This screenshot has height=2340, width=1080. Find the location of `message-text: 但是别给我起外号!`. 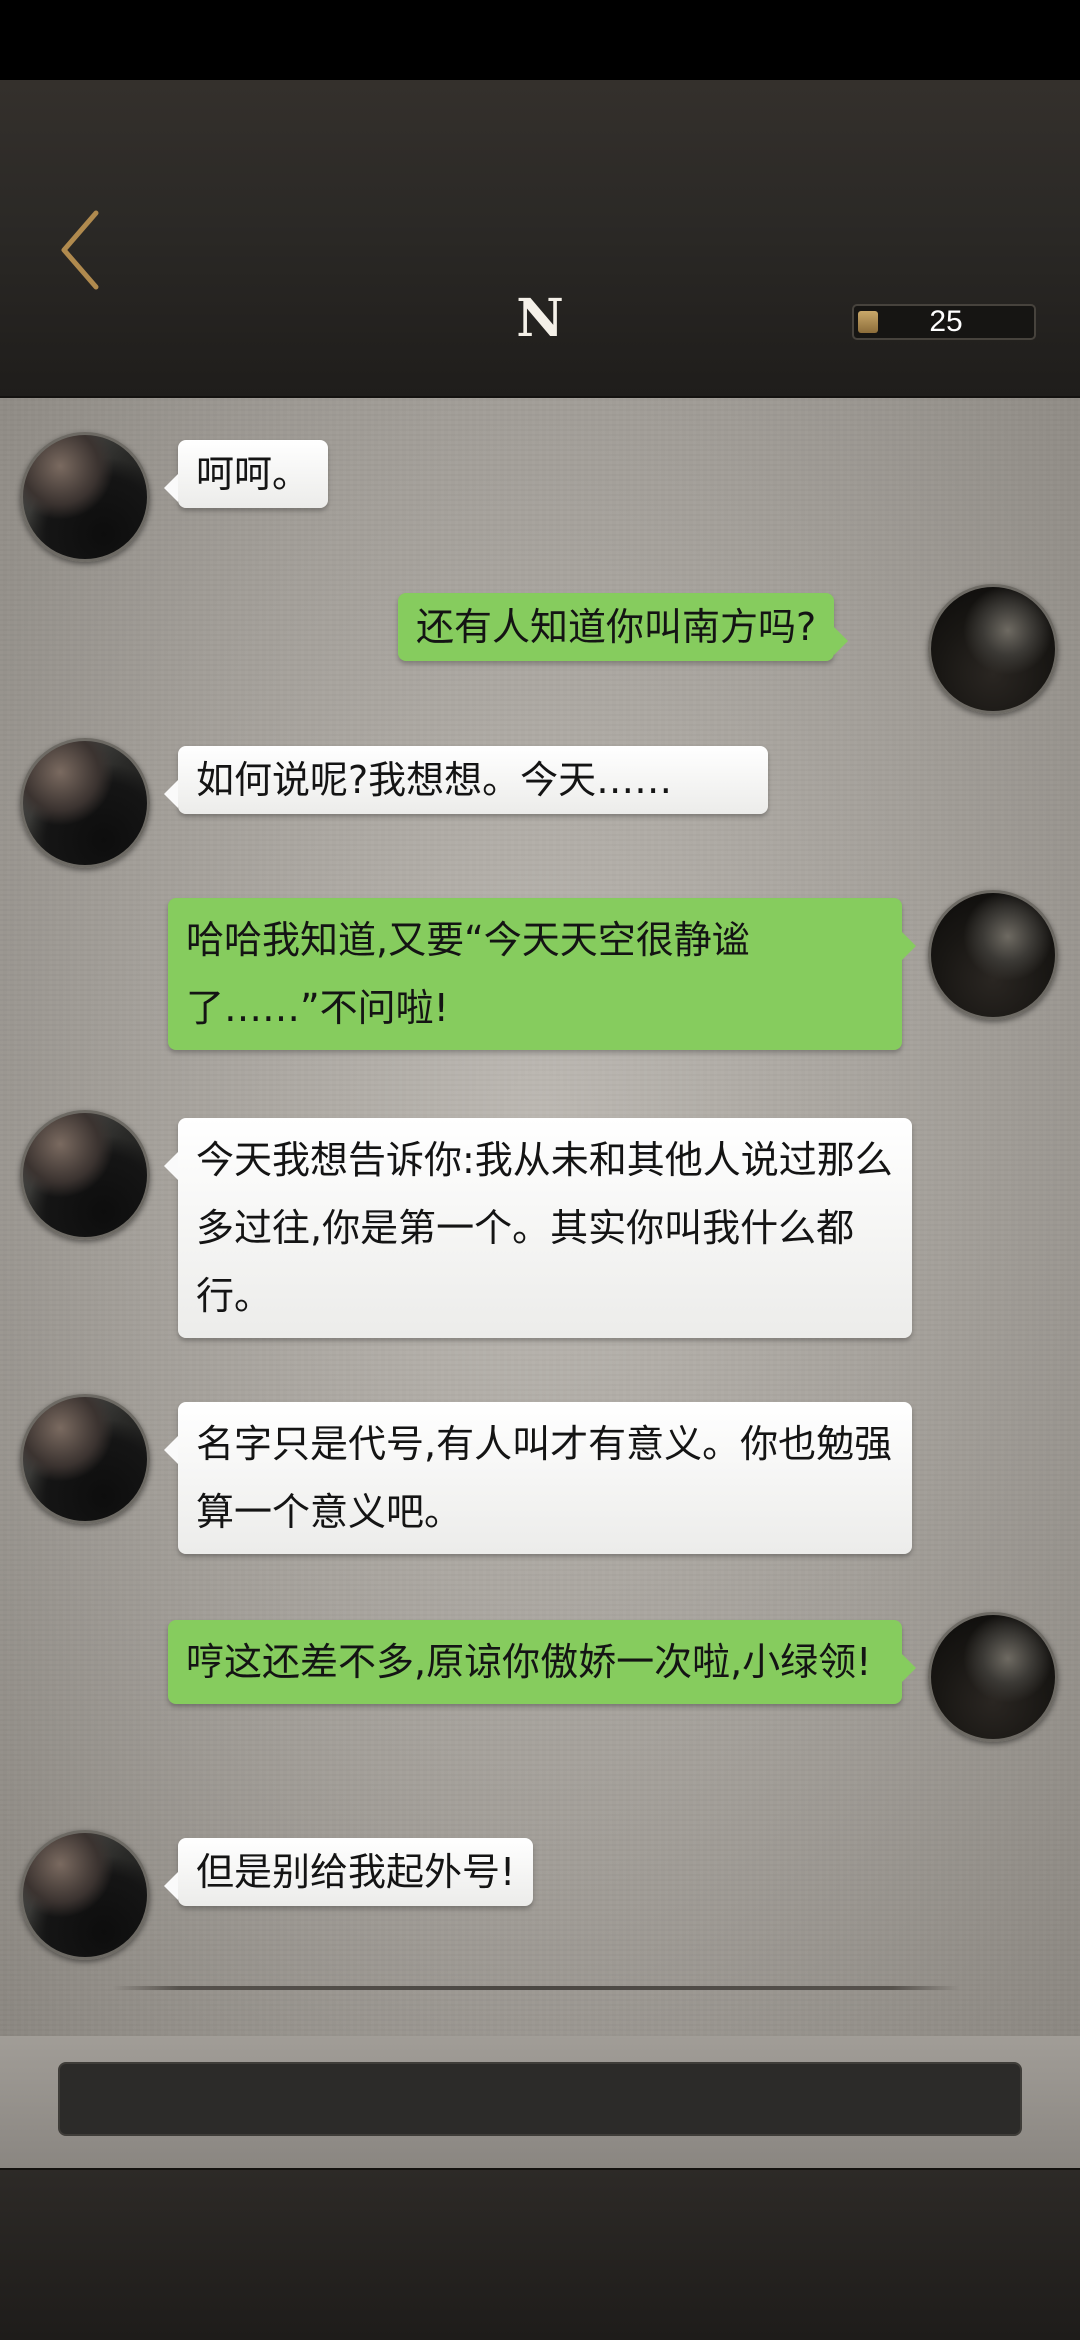

message-text: 但是别给我起外号! is located at coordinates (356, 1872).